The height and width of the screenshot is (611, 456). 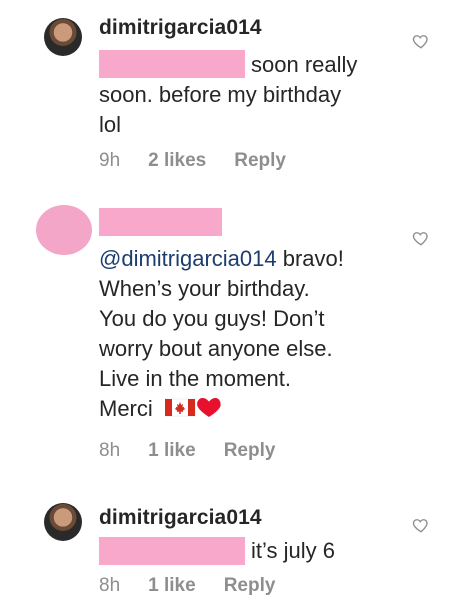 I want to click on redacted-username, so click(x=160, y=222).